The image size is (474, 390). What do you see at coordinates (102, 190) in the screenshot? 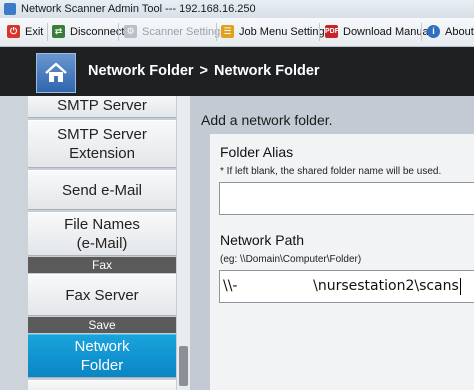
I see `sidebar-item-send-email: Send e-Mail` at bounding box center [102, 190].